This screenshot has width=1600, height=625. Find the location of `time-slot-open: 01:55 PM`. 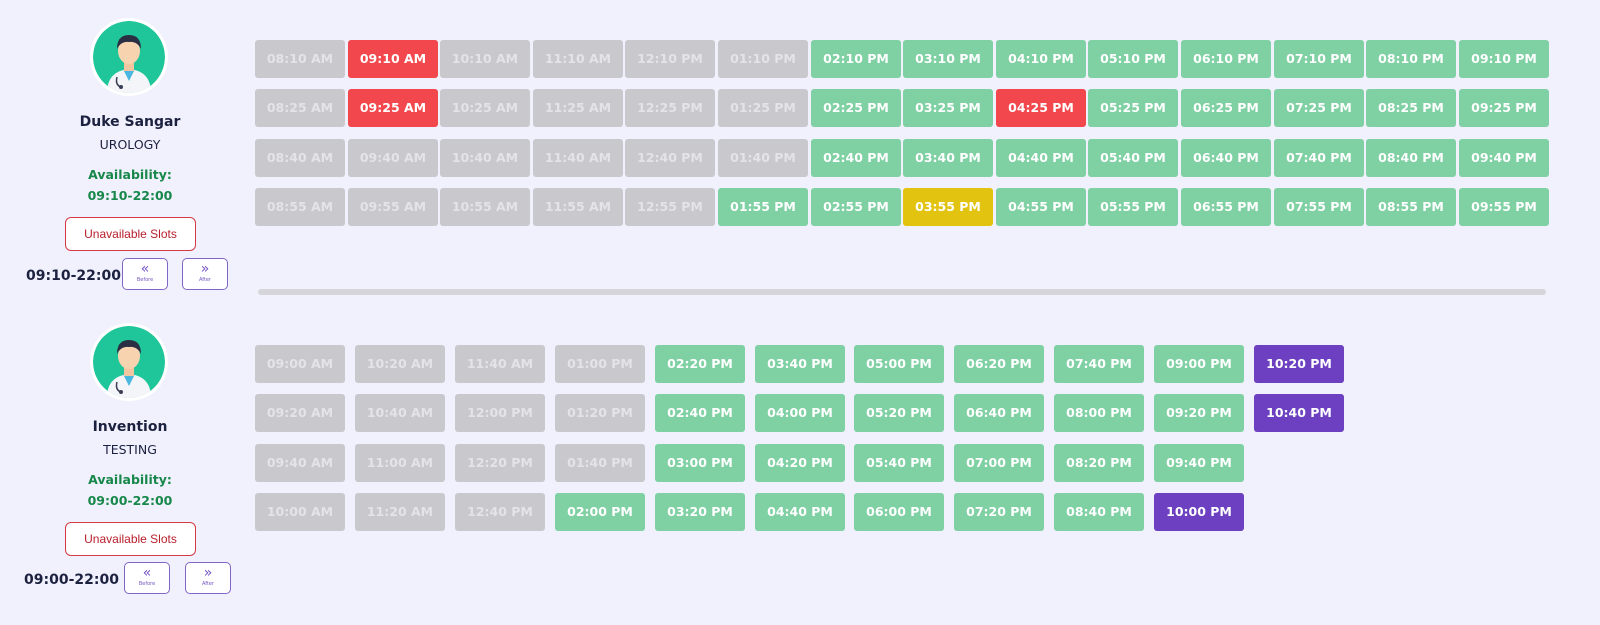

time-slot-open: 01:55 PM is located at coordinates (763, 207).